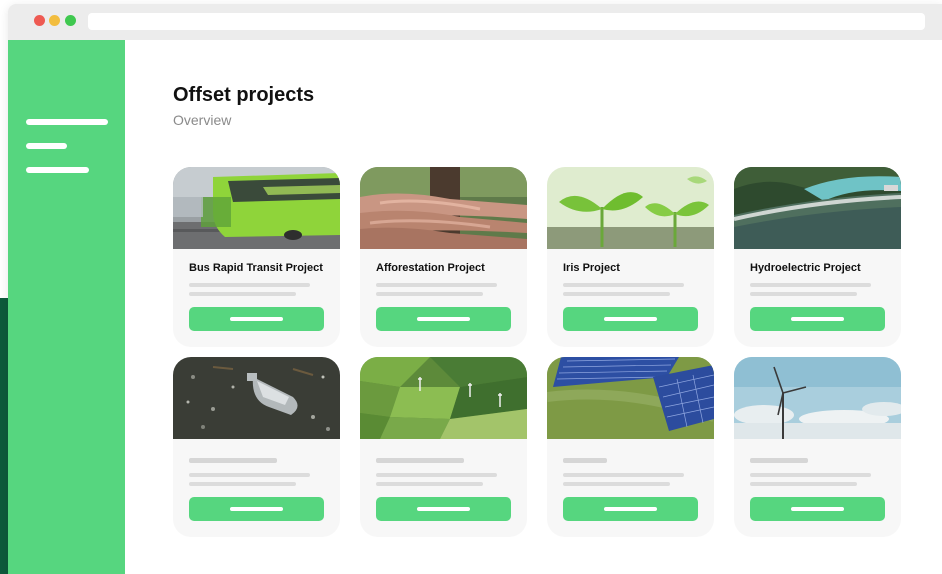 The height and width of the screenshot is (574, 942). What do you see at coordinates (256, 257) in the screenshot?
I see `project-card: Bus Rapid Transit Project` at bounding box center [256, 257].